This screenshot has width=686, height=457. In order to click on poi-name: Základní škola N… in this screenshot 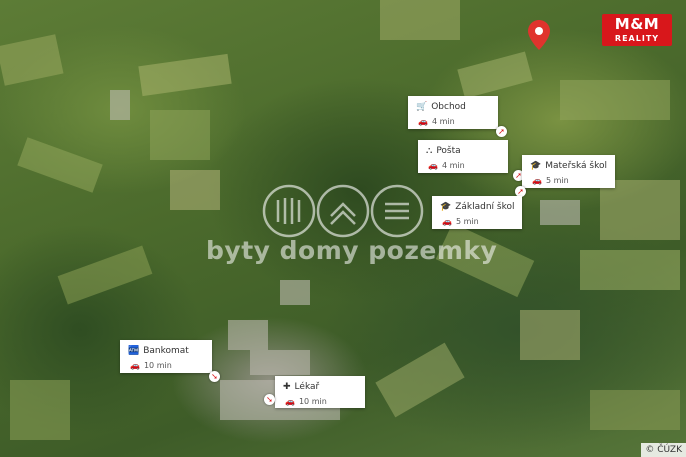, I will do `click(484, 207)`.